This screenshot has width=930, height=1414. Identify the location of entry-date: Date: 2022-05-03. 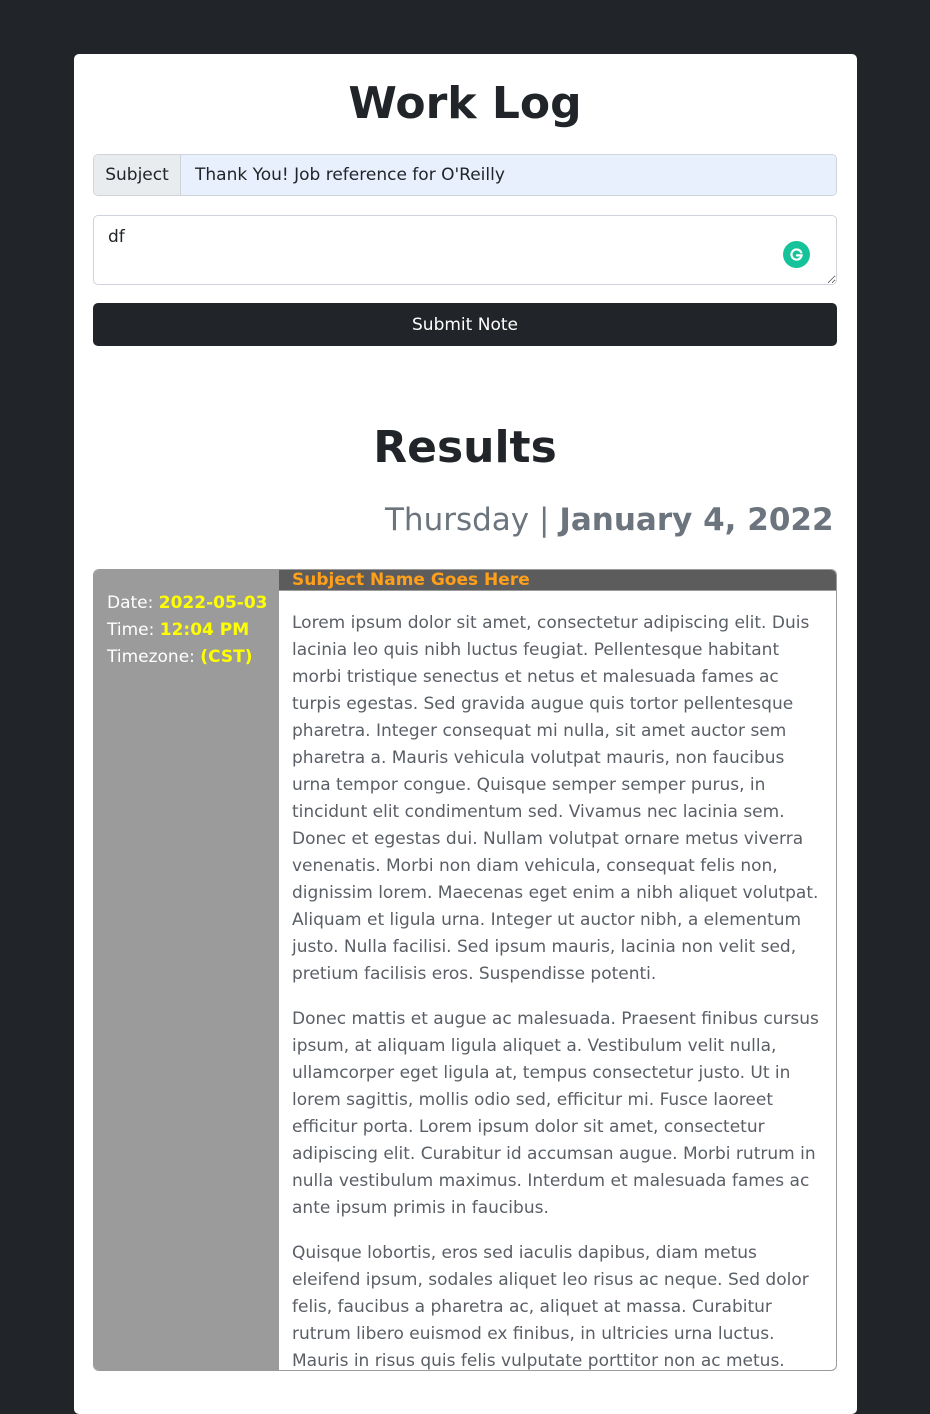
(193, 603).